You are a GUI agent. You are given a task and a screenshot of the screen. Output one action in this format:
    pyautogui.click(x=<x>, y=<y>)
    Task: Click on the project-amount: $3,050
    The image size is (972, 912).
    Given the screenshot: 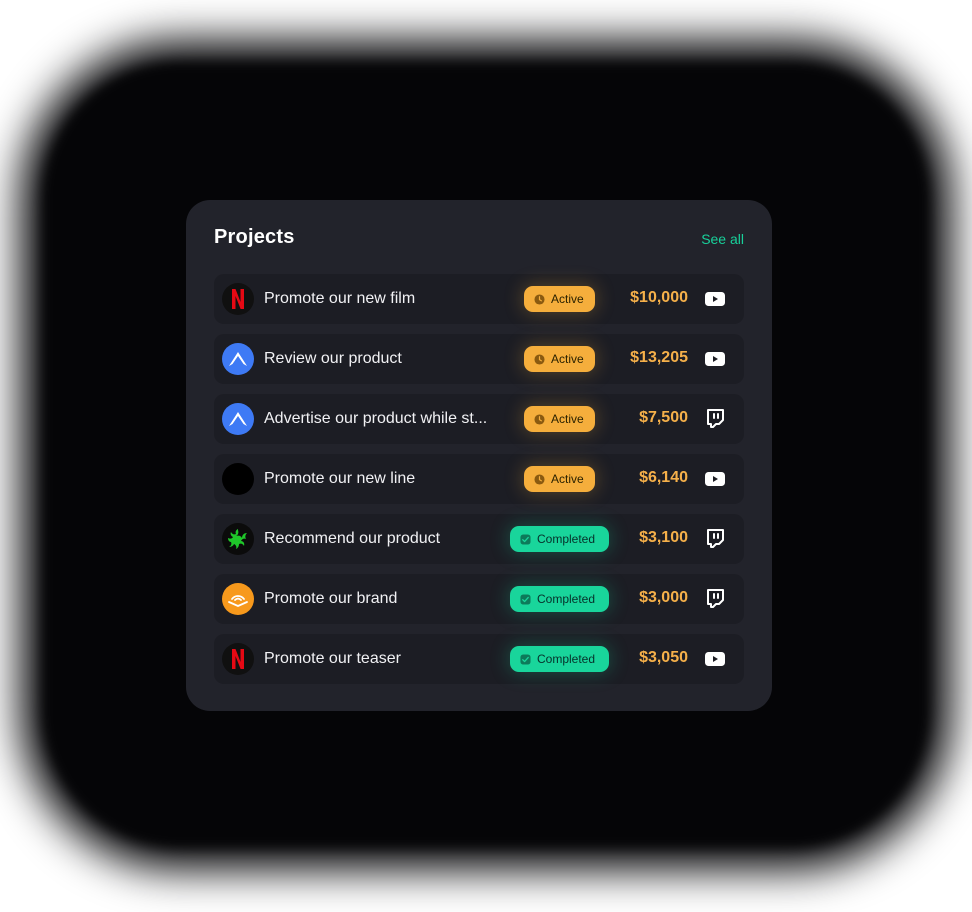 What is the action you would take?
    pyautogui.click(x=663, y=657)
    